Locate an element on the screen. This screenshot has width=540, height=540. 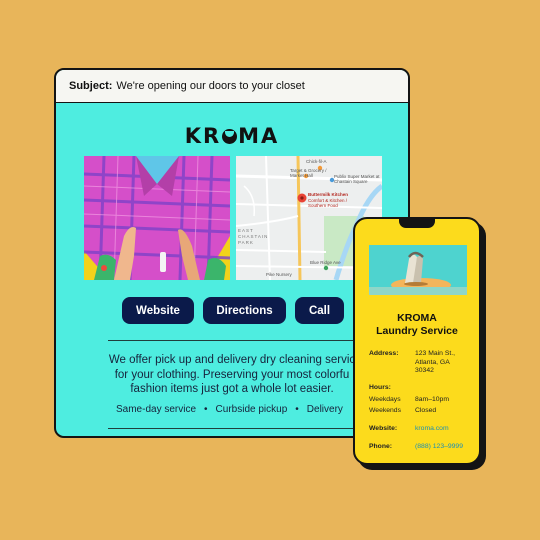
phone-label: Phone: is located at coordinates (381, 446).